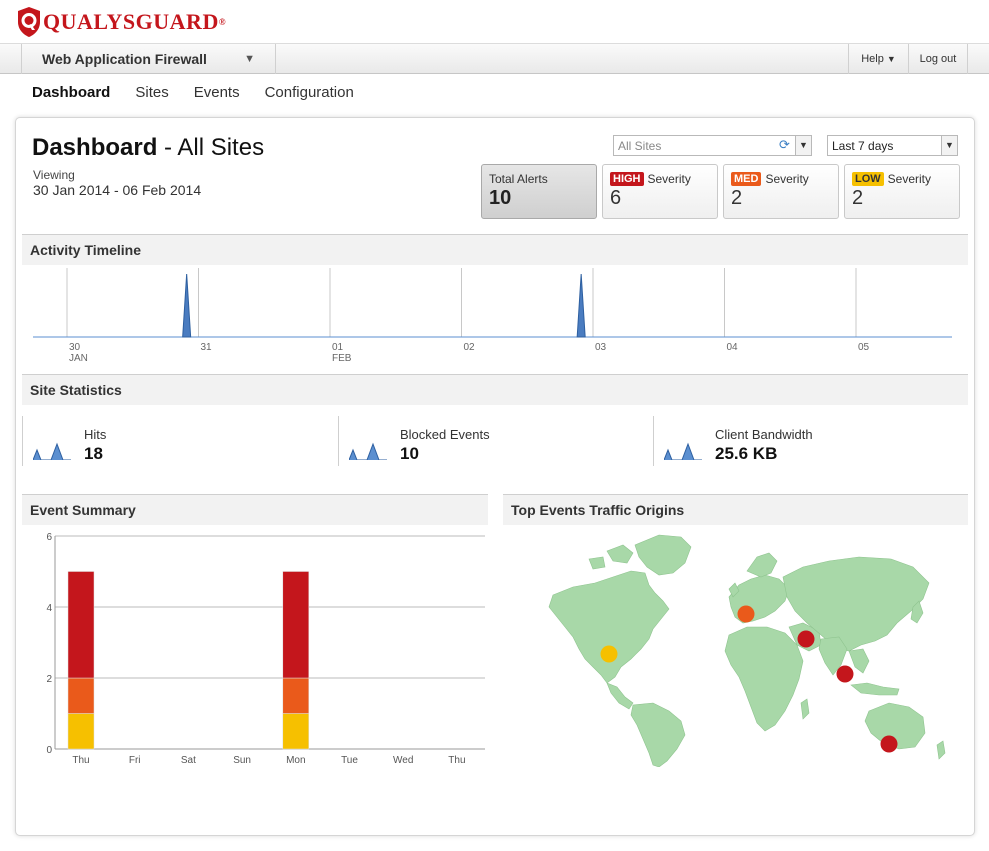 Image resolution: width=989 pixels, height=851 pixels. What do you see at coordinates (495, 306) in the screenshot?
I see `activity-timeline-chart` at bounding box center [495, 306].